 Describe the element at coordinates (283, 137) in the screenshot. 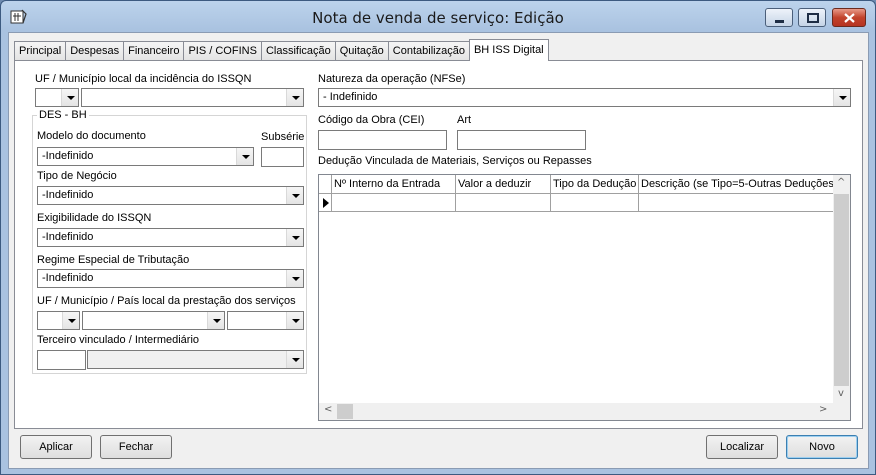

I see `subserie-label: Subsérie` at that location.